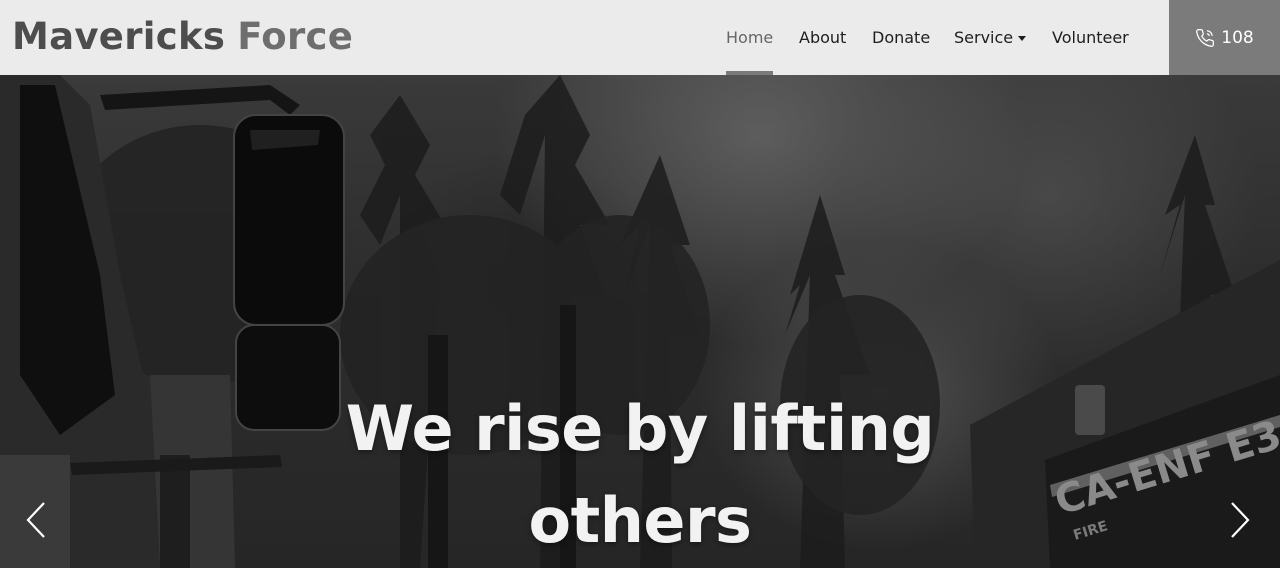  What do you see at coordinates (1022, 38) in the screenshot?
I see `caret-down-icon` at bounding box center [1022, 38].